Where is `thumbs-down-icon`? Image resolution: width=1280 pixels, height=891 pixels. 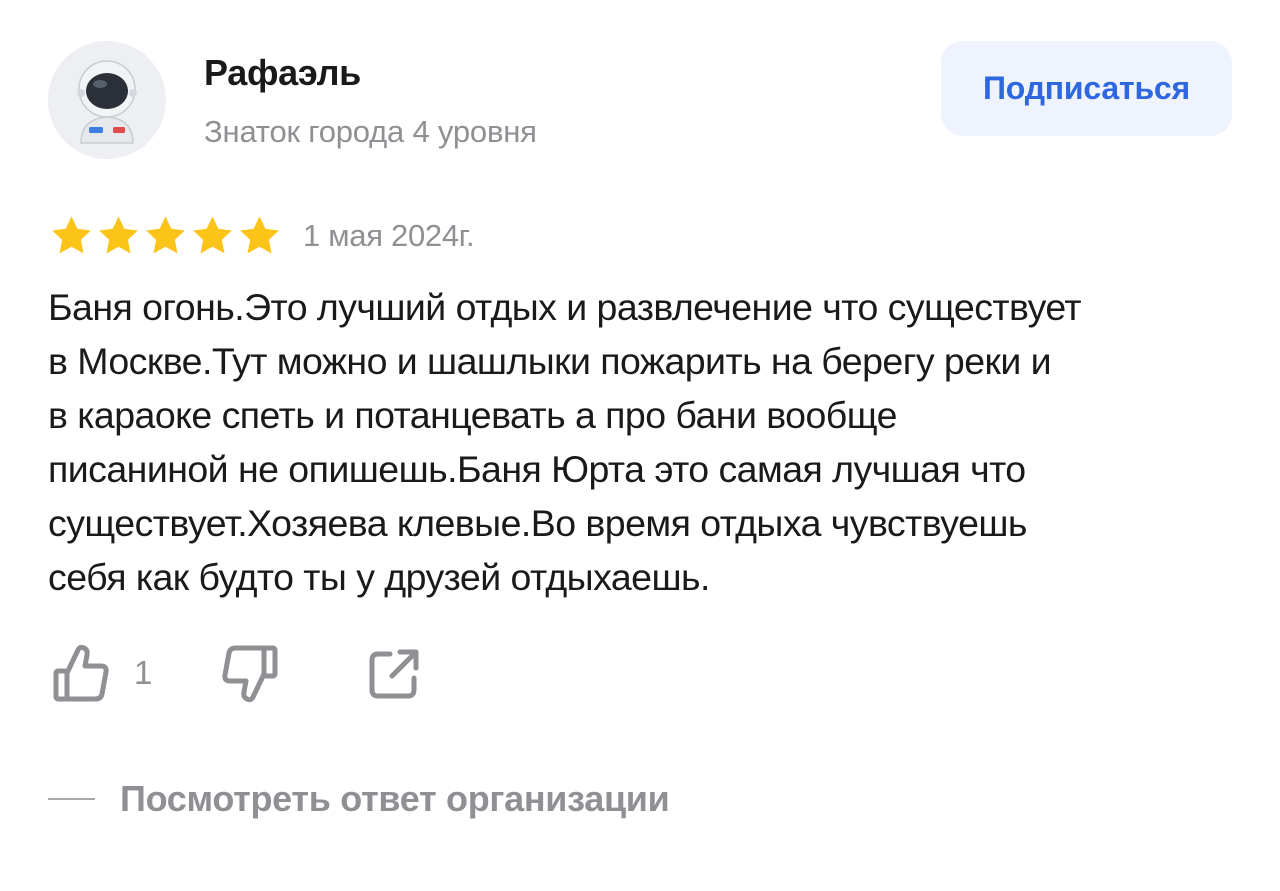
thumbs-down-icon is located at coordinates (250, 674).